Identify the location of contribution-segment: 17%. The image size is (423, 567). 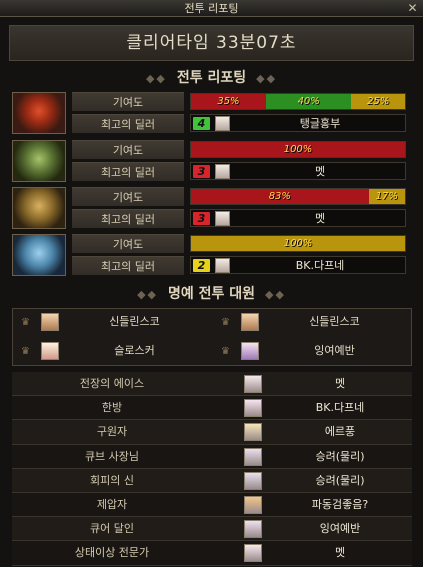
(386, 196).